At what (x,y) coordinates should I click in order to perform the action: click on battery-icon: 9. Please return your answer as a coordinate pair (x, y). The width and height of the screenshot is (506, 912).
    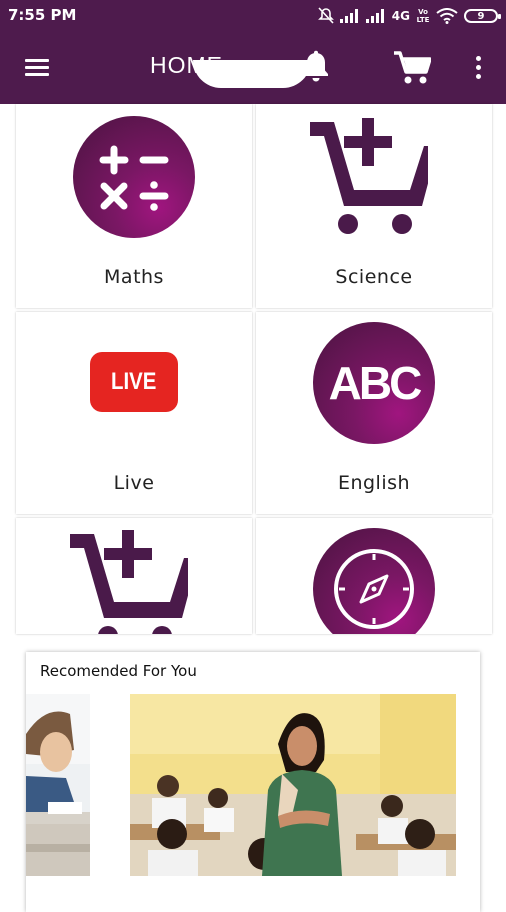
    Looking at the image, I should click on (482, 16).